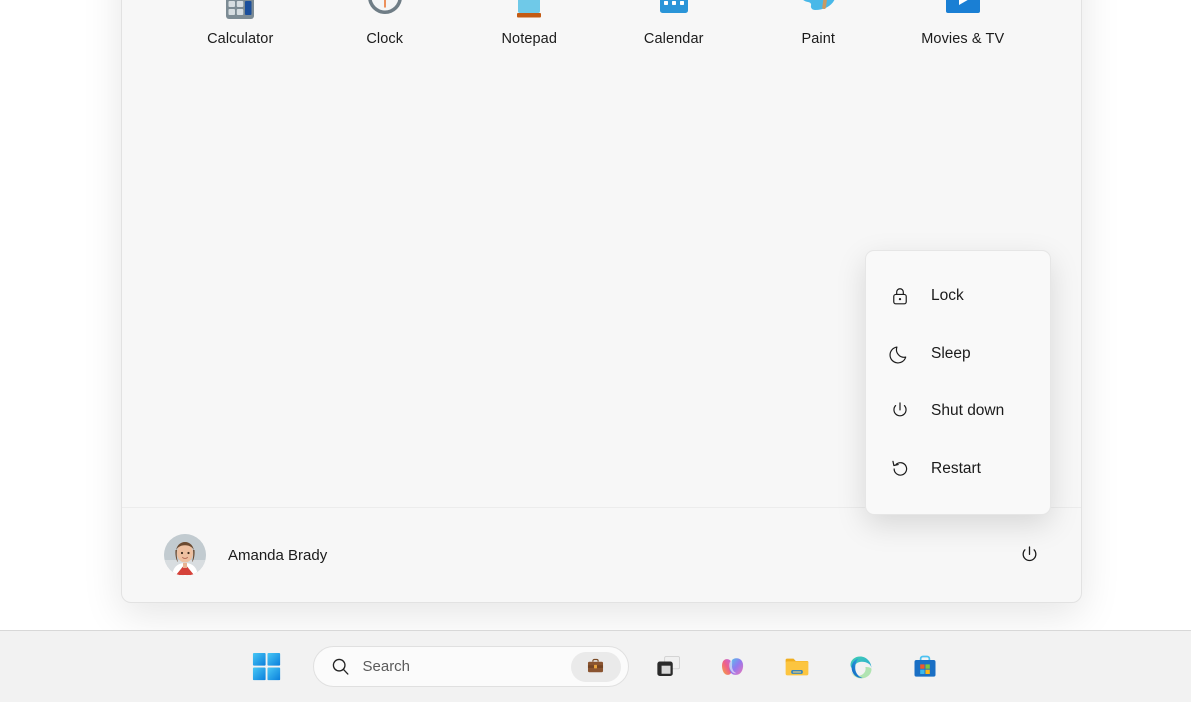 The width and height of the screenshot is (1191, 702). Describe the element at coordinates (963, 39) in the screenshot. I see `app-label: Movies & TV` at that location.